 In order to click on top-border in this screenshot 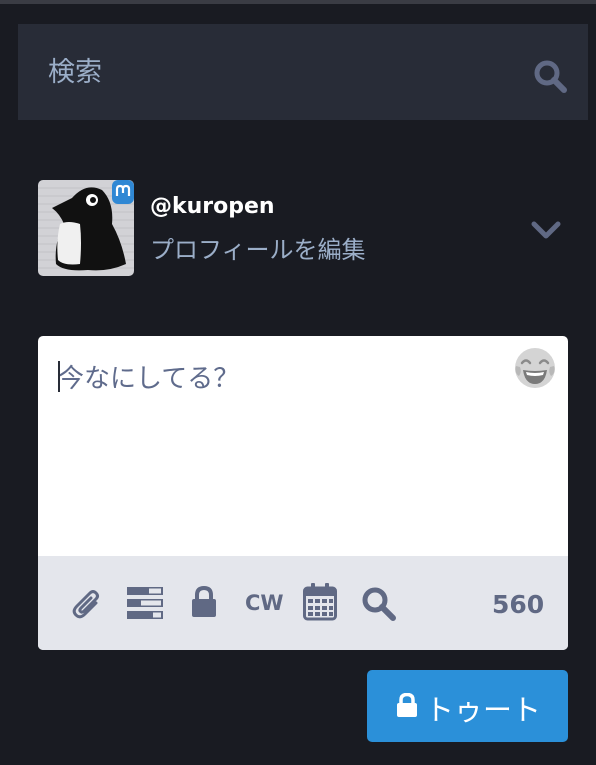, I will do `click(298, 2)`.